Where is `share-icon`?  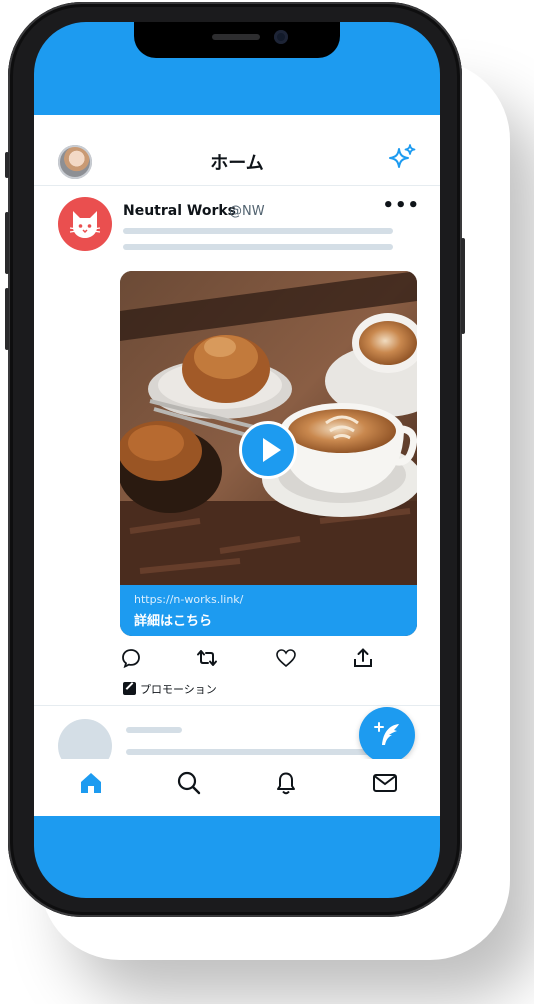 share-icon is located at coordinates (363, 658).